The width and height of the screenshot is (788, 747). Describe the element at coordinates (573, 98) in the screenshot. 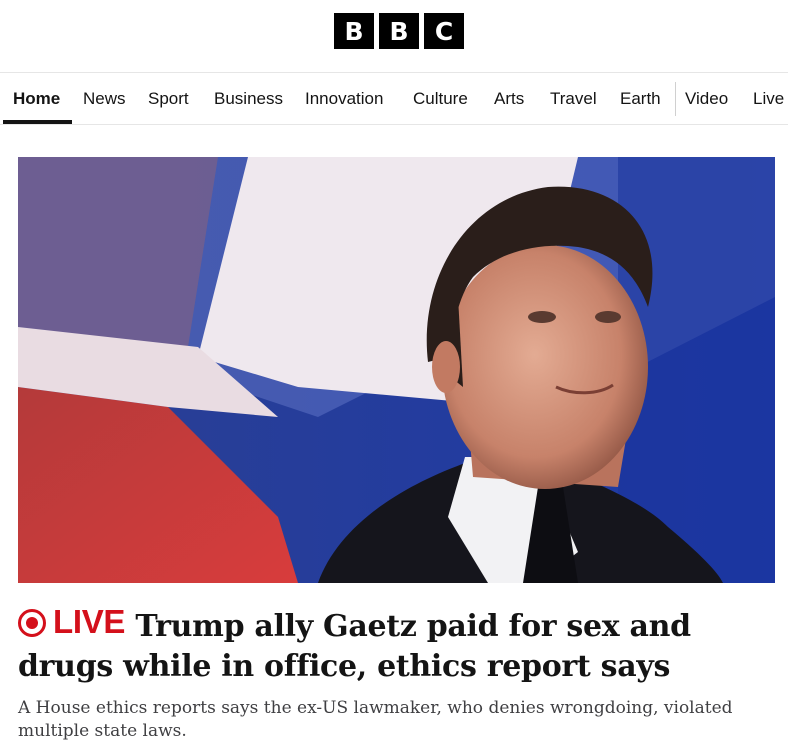

I see `nav-item-travel: Travel` at that location.